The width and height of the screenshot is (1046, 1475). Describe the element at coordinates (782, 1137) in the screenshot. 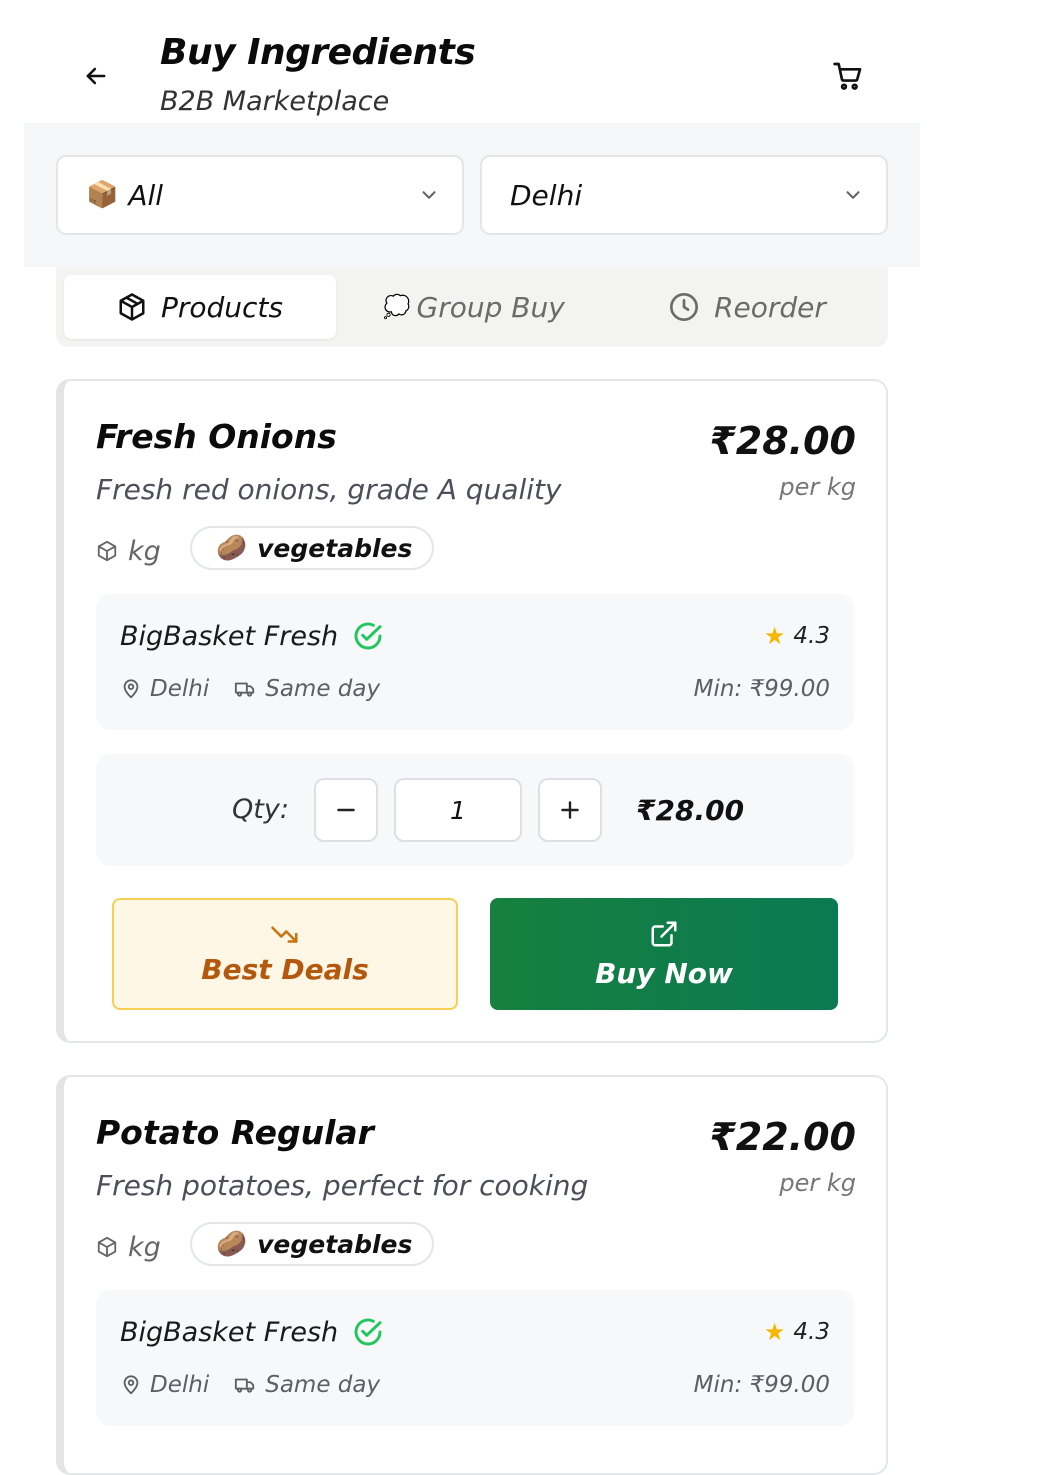

I see `product-price: ₹22.00` at that location.